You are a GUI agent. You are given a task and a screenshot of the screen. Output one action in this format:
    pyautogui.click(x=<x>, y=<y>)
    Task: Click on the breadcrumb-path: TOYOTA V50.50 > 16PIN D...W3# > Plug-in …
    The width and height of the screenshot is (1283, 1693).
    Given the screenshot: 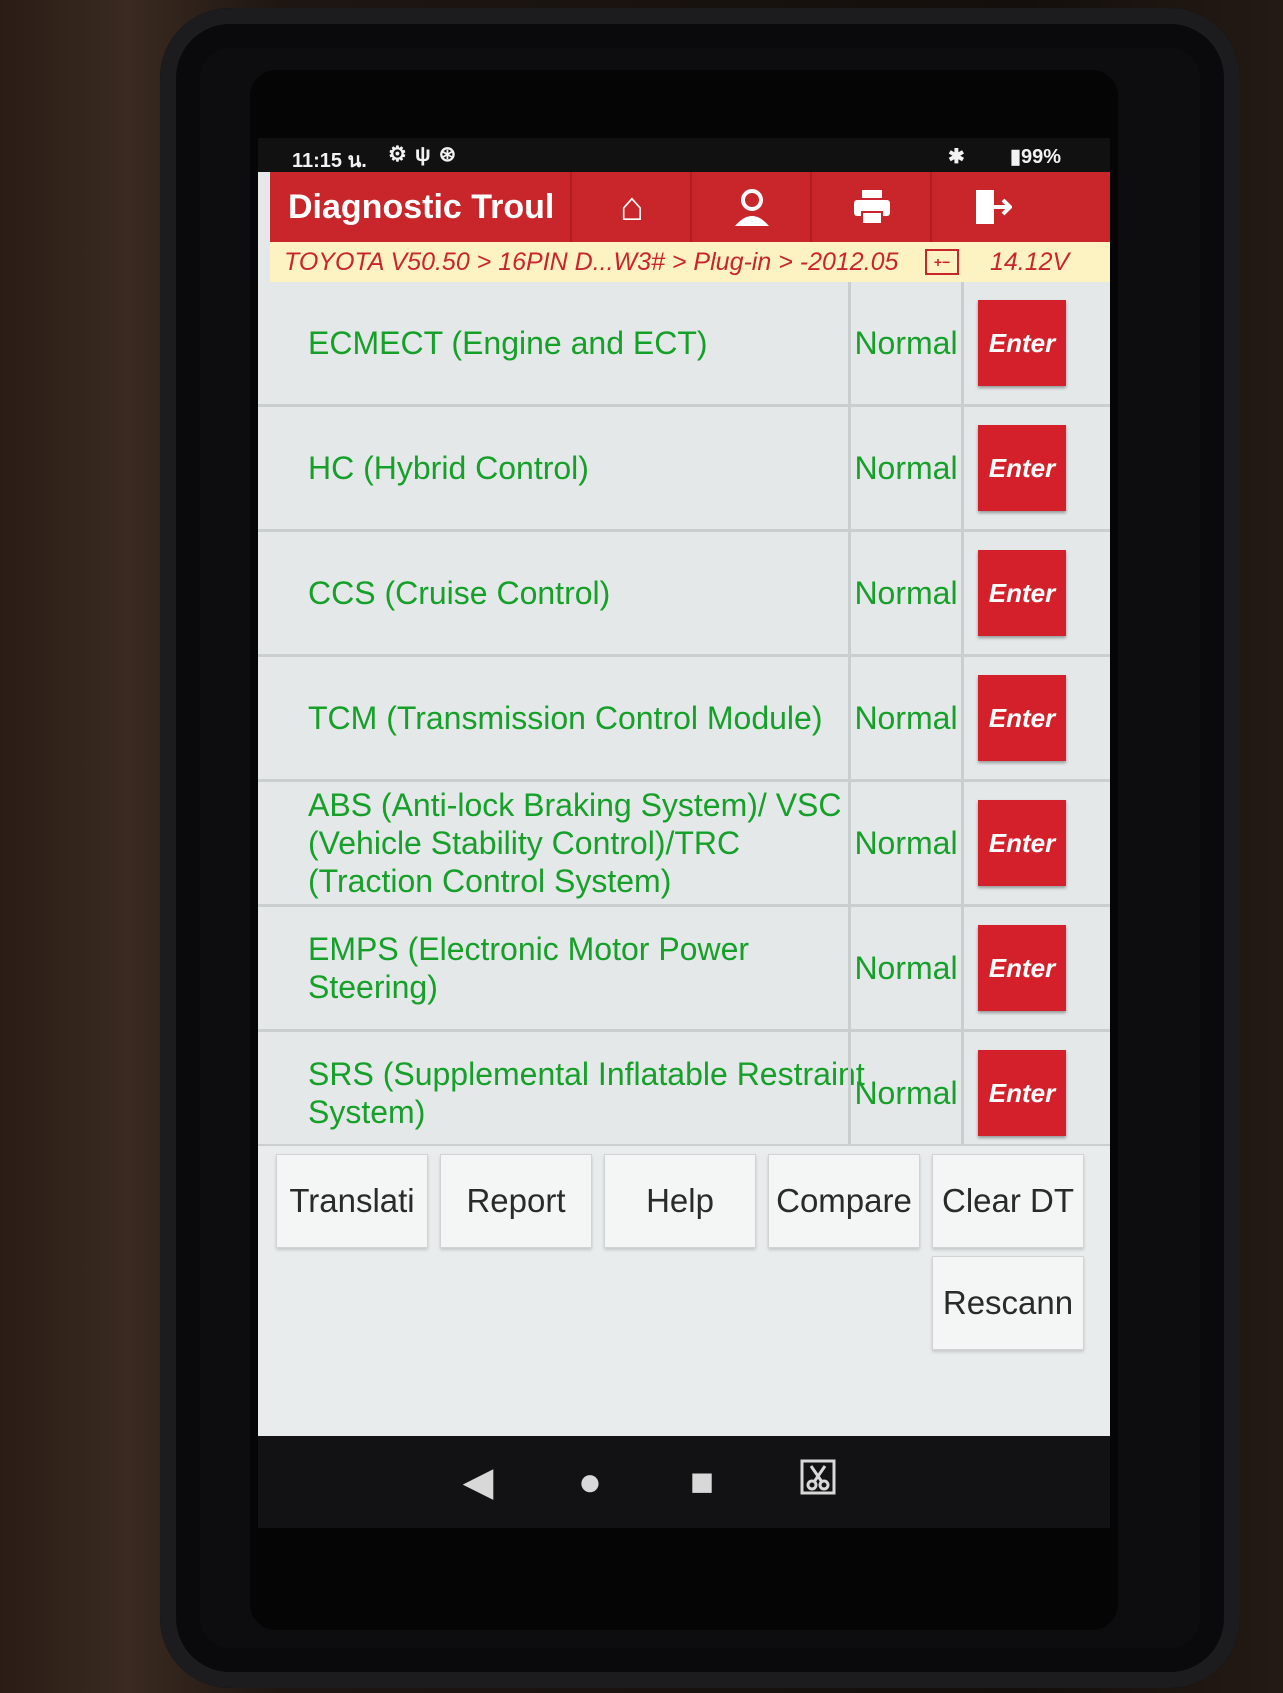 What is the action you would take?
    pyautogui.click(x=591, y=262)
    